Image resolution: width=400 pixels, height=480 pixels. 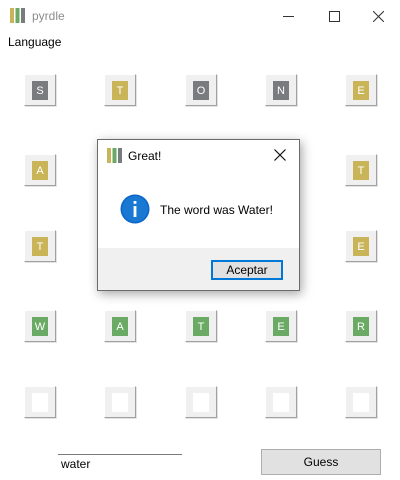 I want to click on board-tile: N, so click(x=281, y=90).